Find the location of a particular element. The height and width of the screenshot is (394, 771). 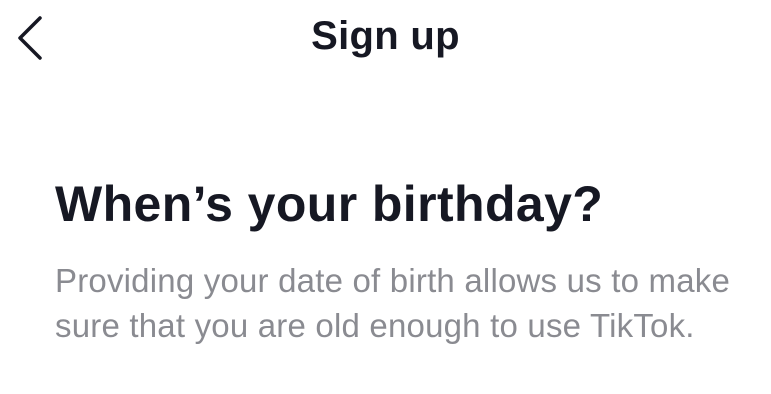

header-title: Sign up is located at coordinates (385, 36).